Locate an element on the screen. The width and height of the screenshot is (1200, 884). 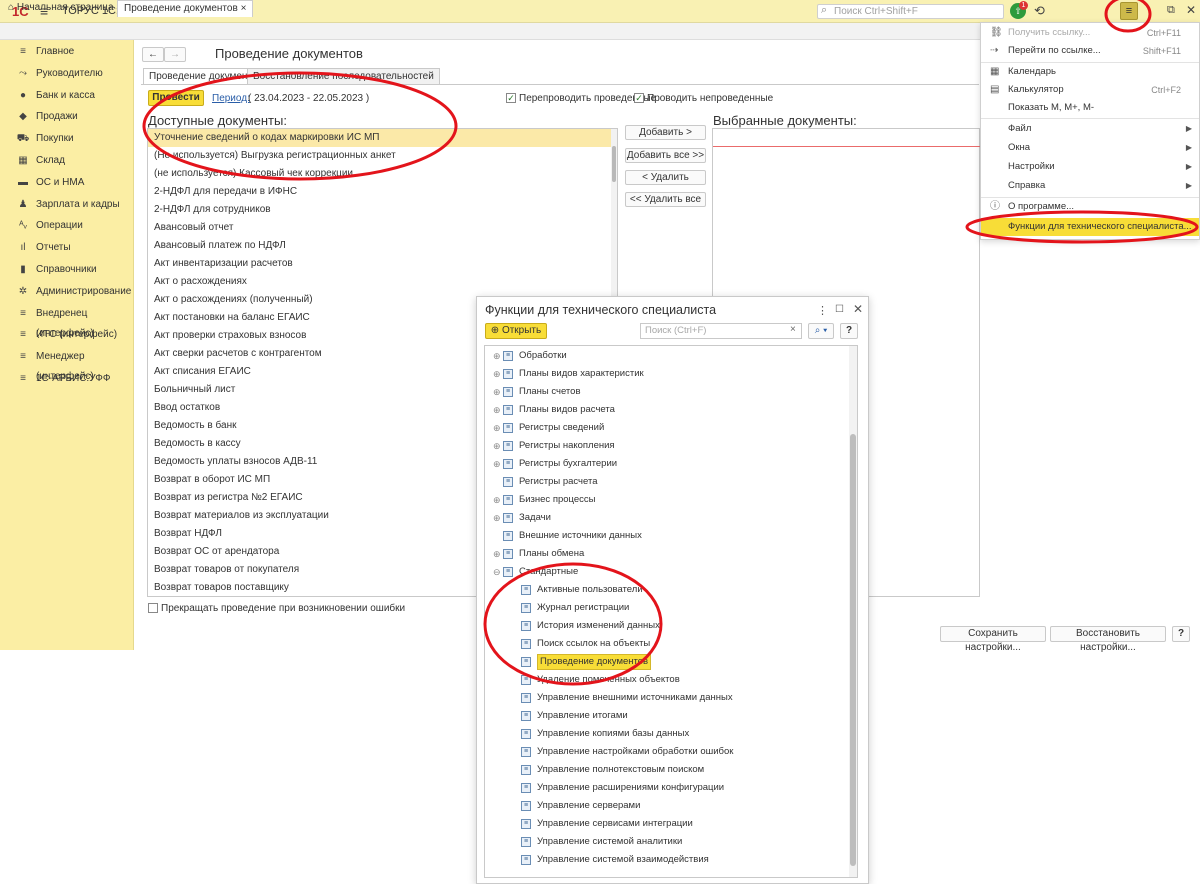
tech-help-button: ? is located at coordinates (849, 331).